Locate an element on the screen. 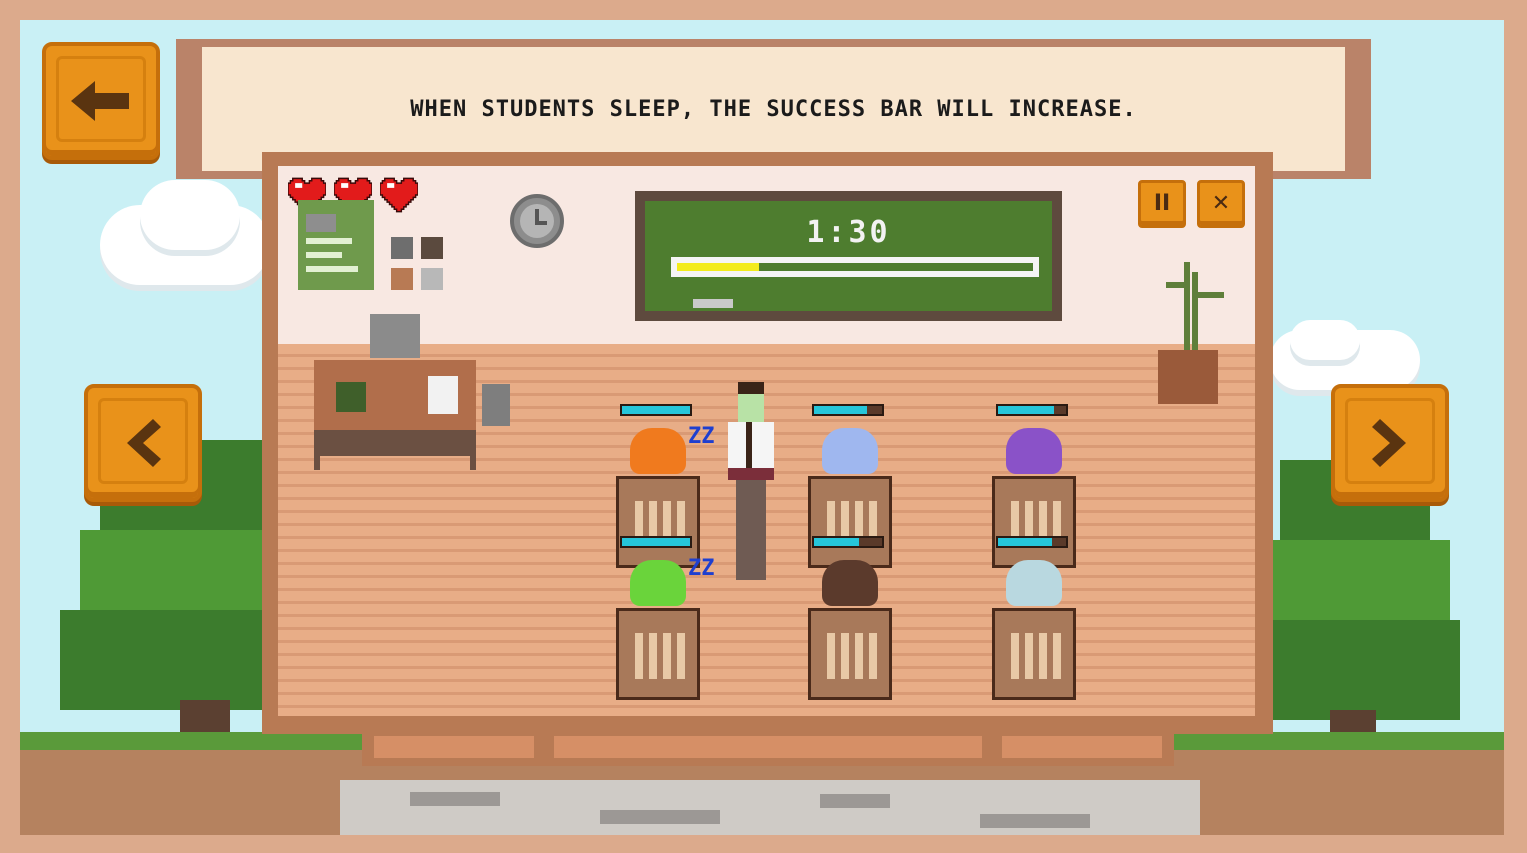  back-button is located at coordinates (101, 101).